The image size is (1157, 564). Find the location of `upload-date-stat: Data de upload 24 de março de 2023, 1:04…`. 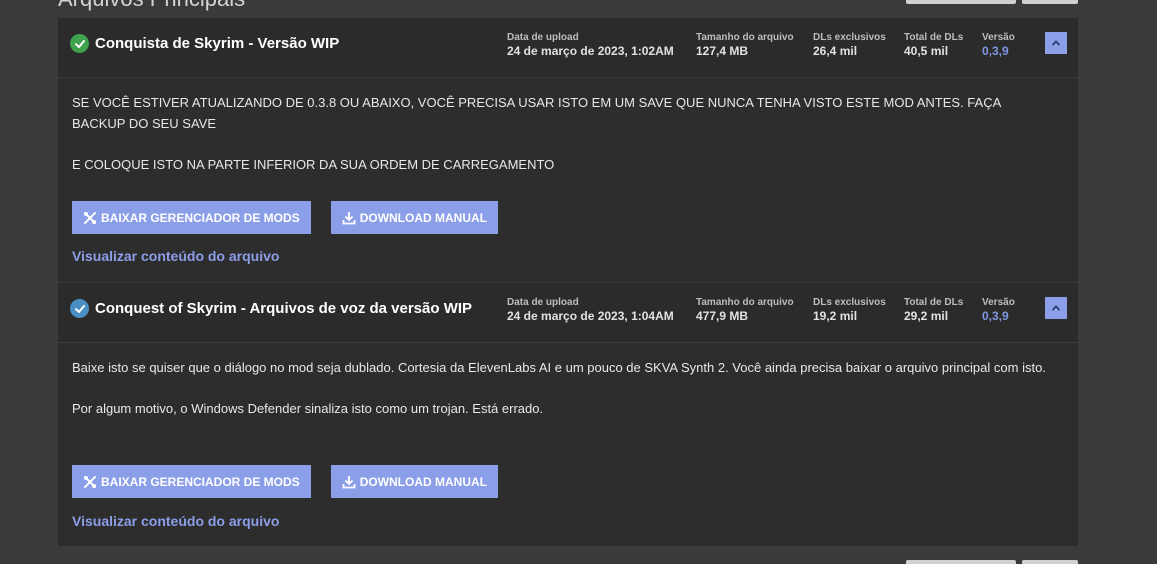

upload-date-stat: Data de upload 24 de março de 2023, 1:04… is located at coordinates (590, 310).